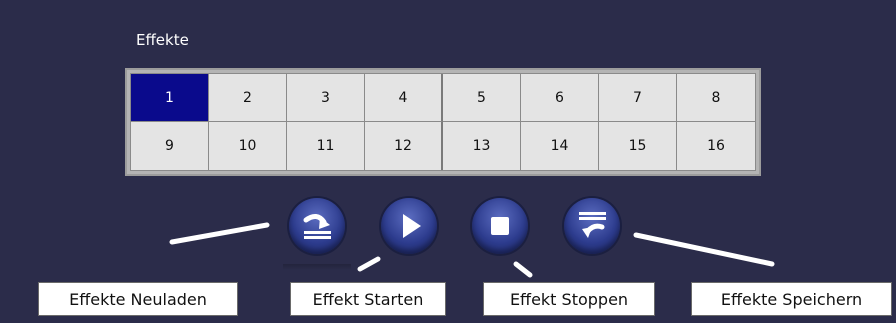 The width and height of the screenshot is (896, 332). What do you see at coordinates (138, 299) in the screenshot?
I see `callout-reload: Effekte Neuladen` at bounding box center [138, 299].